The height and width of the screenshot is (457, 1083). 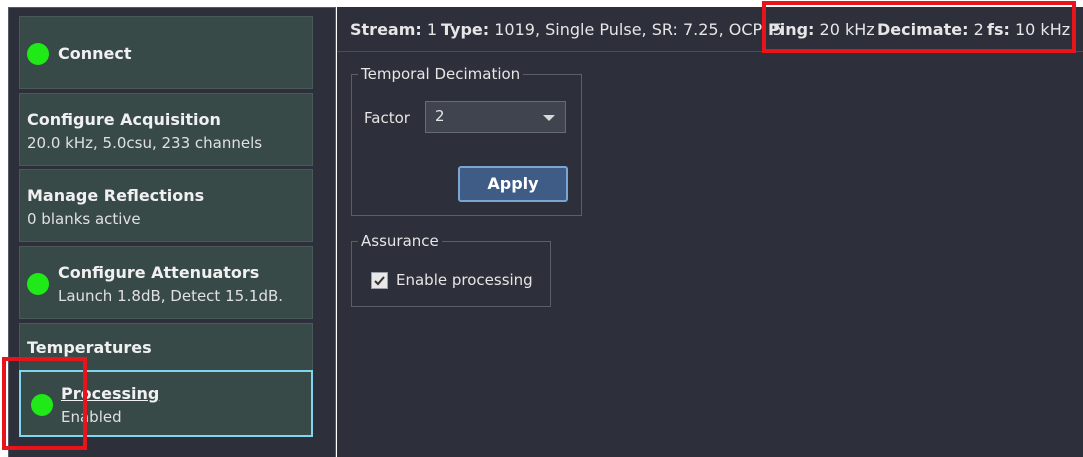 What do you see at coordinates (387, 118) in the screenshot?
I see `factor-label: Factor` at bounding box center [387, 118].